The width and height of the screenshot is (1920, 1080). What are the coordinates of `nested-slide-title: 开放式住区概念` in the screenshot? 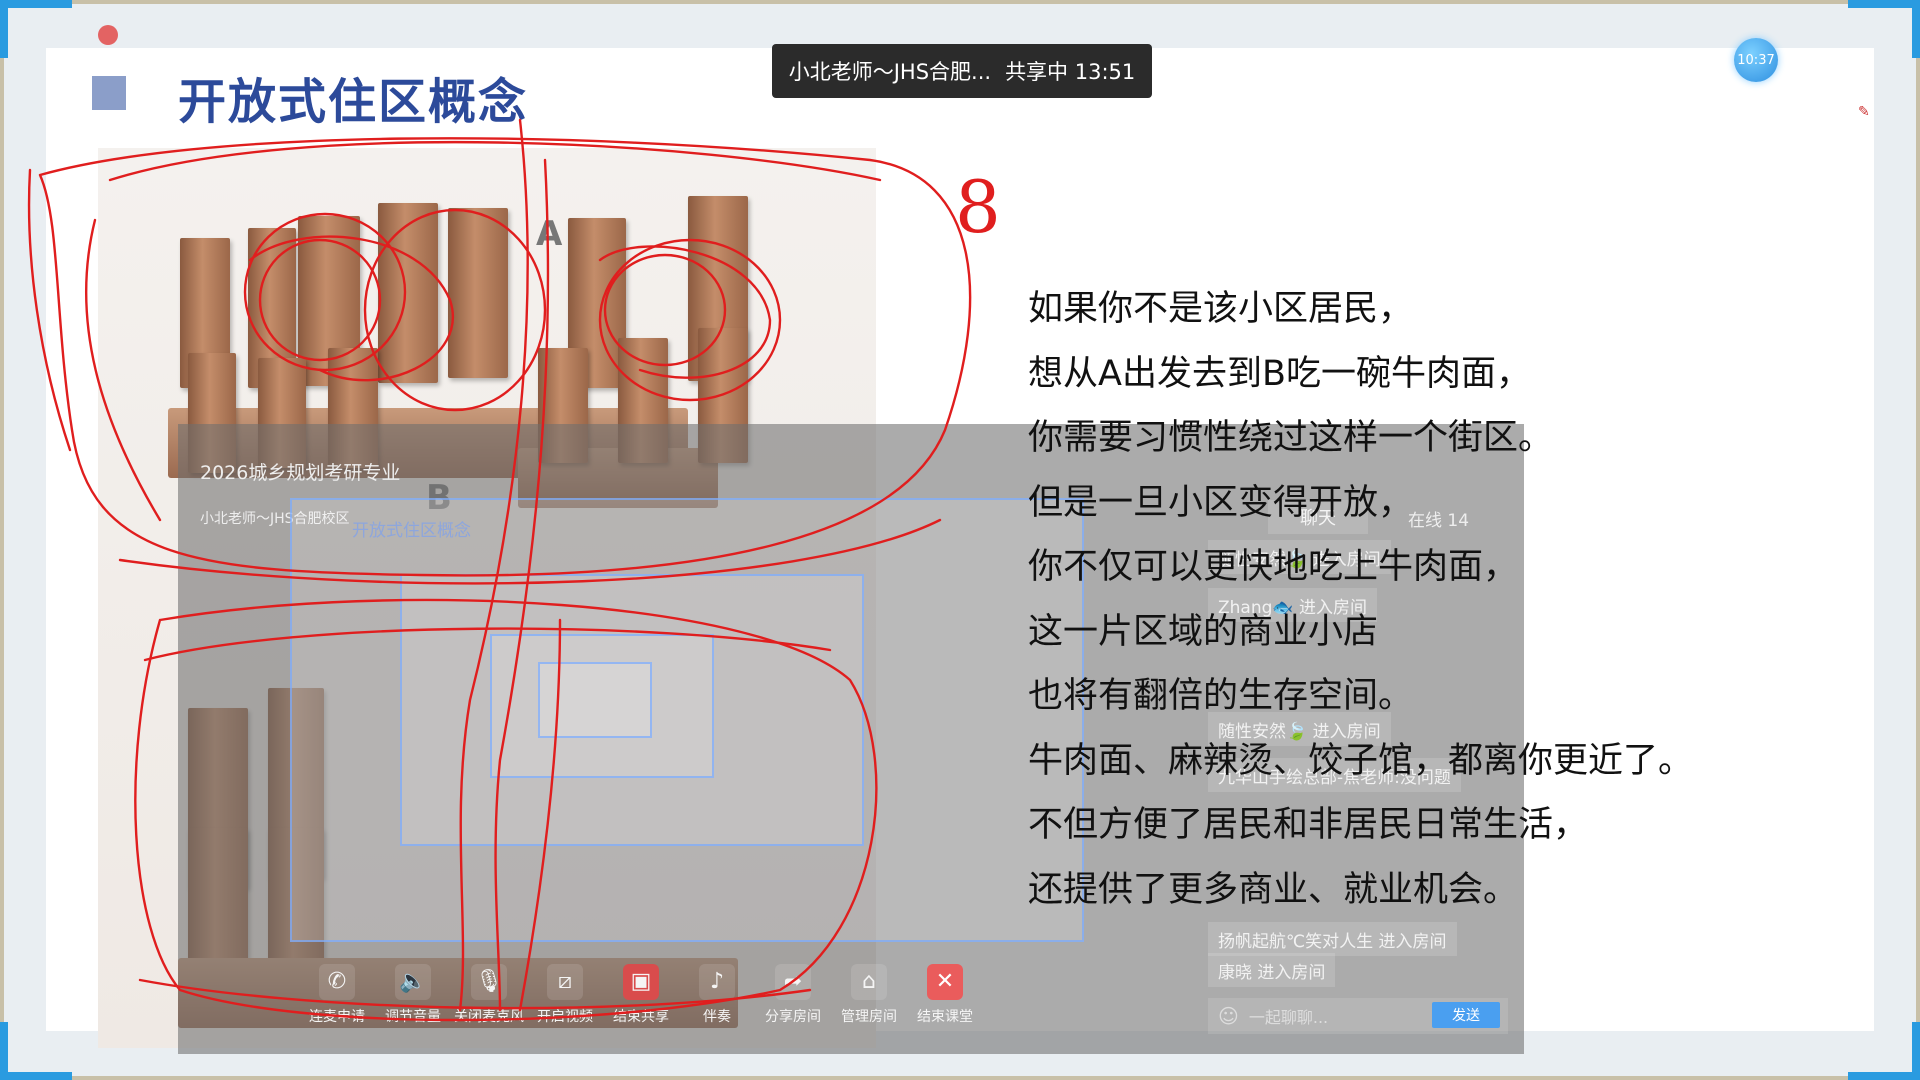 It's located at (411, 531).